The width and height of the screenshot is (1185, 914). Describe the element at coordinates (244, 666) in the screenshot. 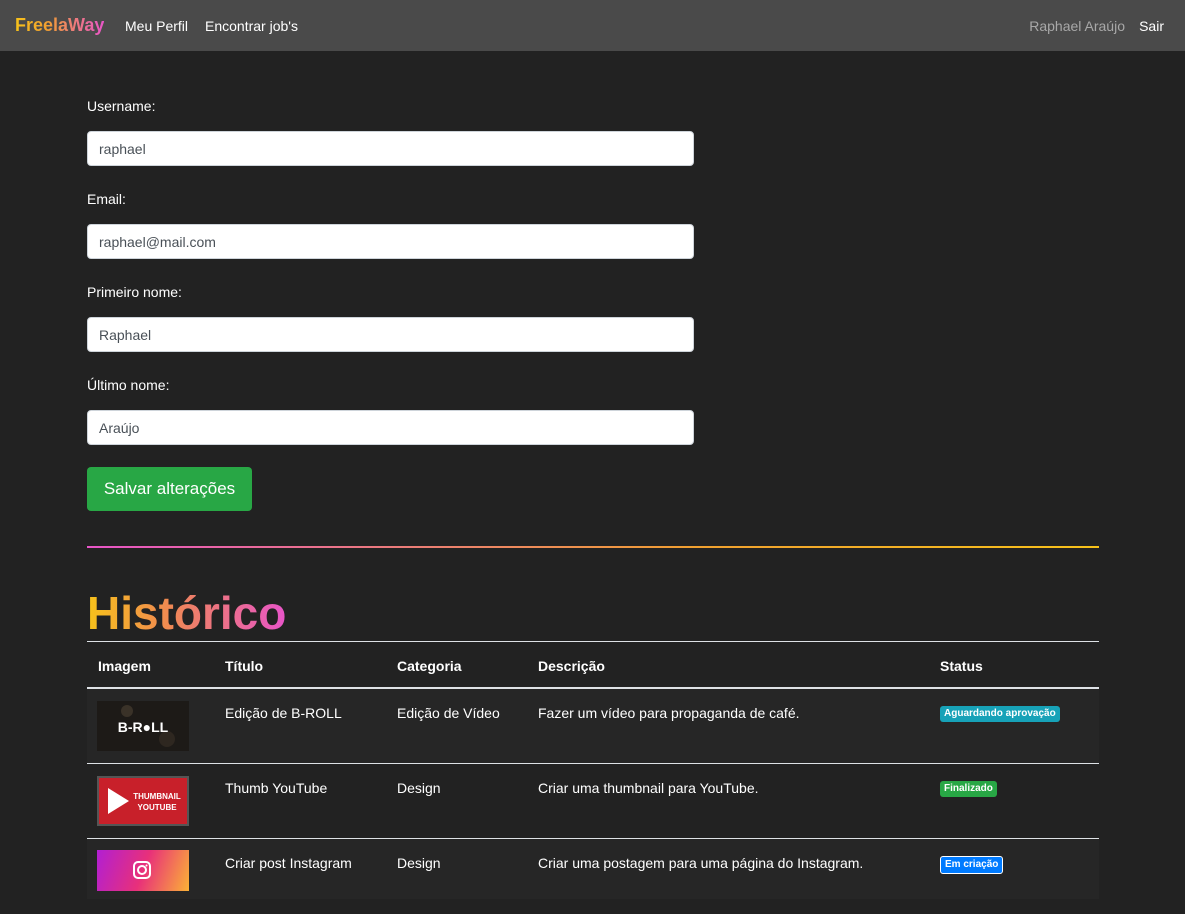

I see `column-header-title: Título` at that location.